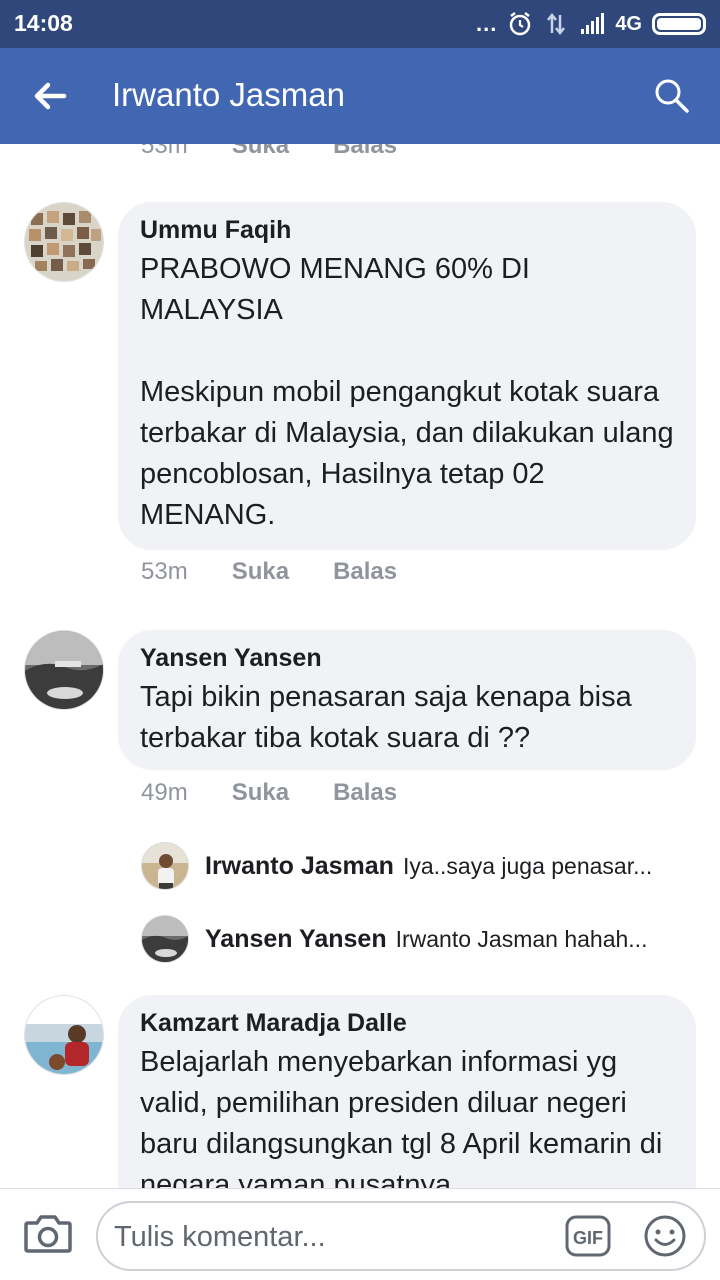 The height and width of the screenshot is (1280, 720). I want to click on status-bar: 14:08 ... 4G, so click(360, 24).